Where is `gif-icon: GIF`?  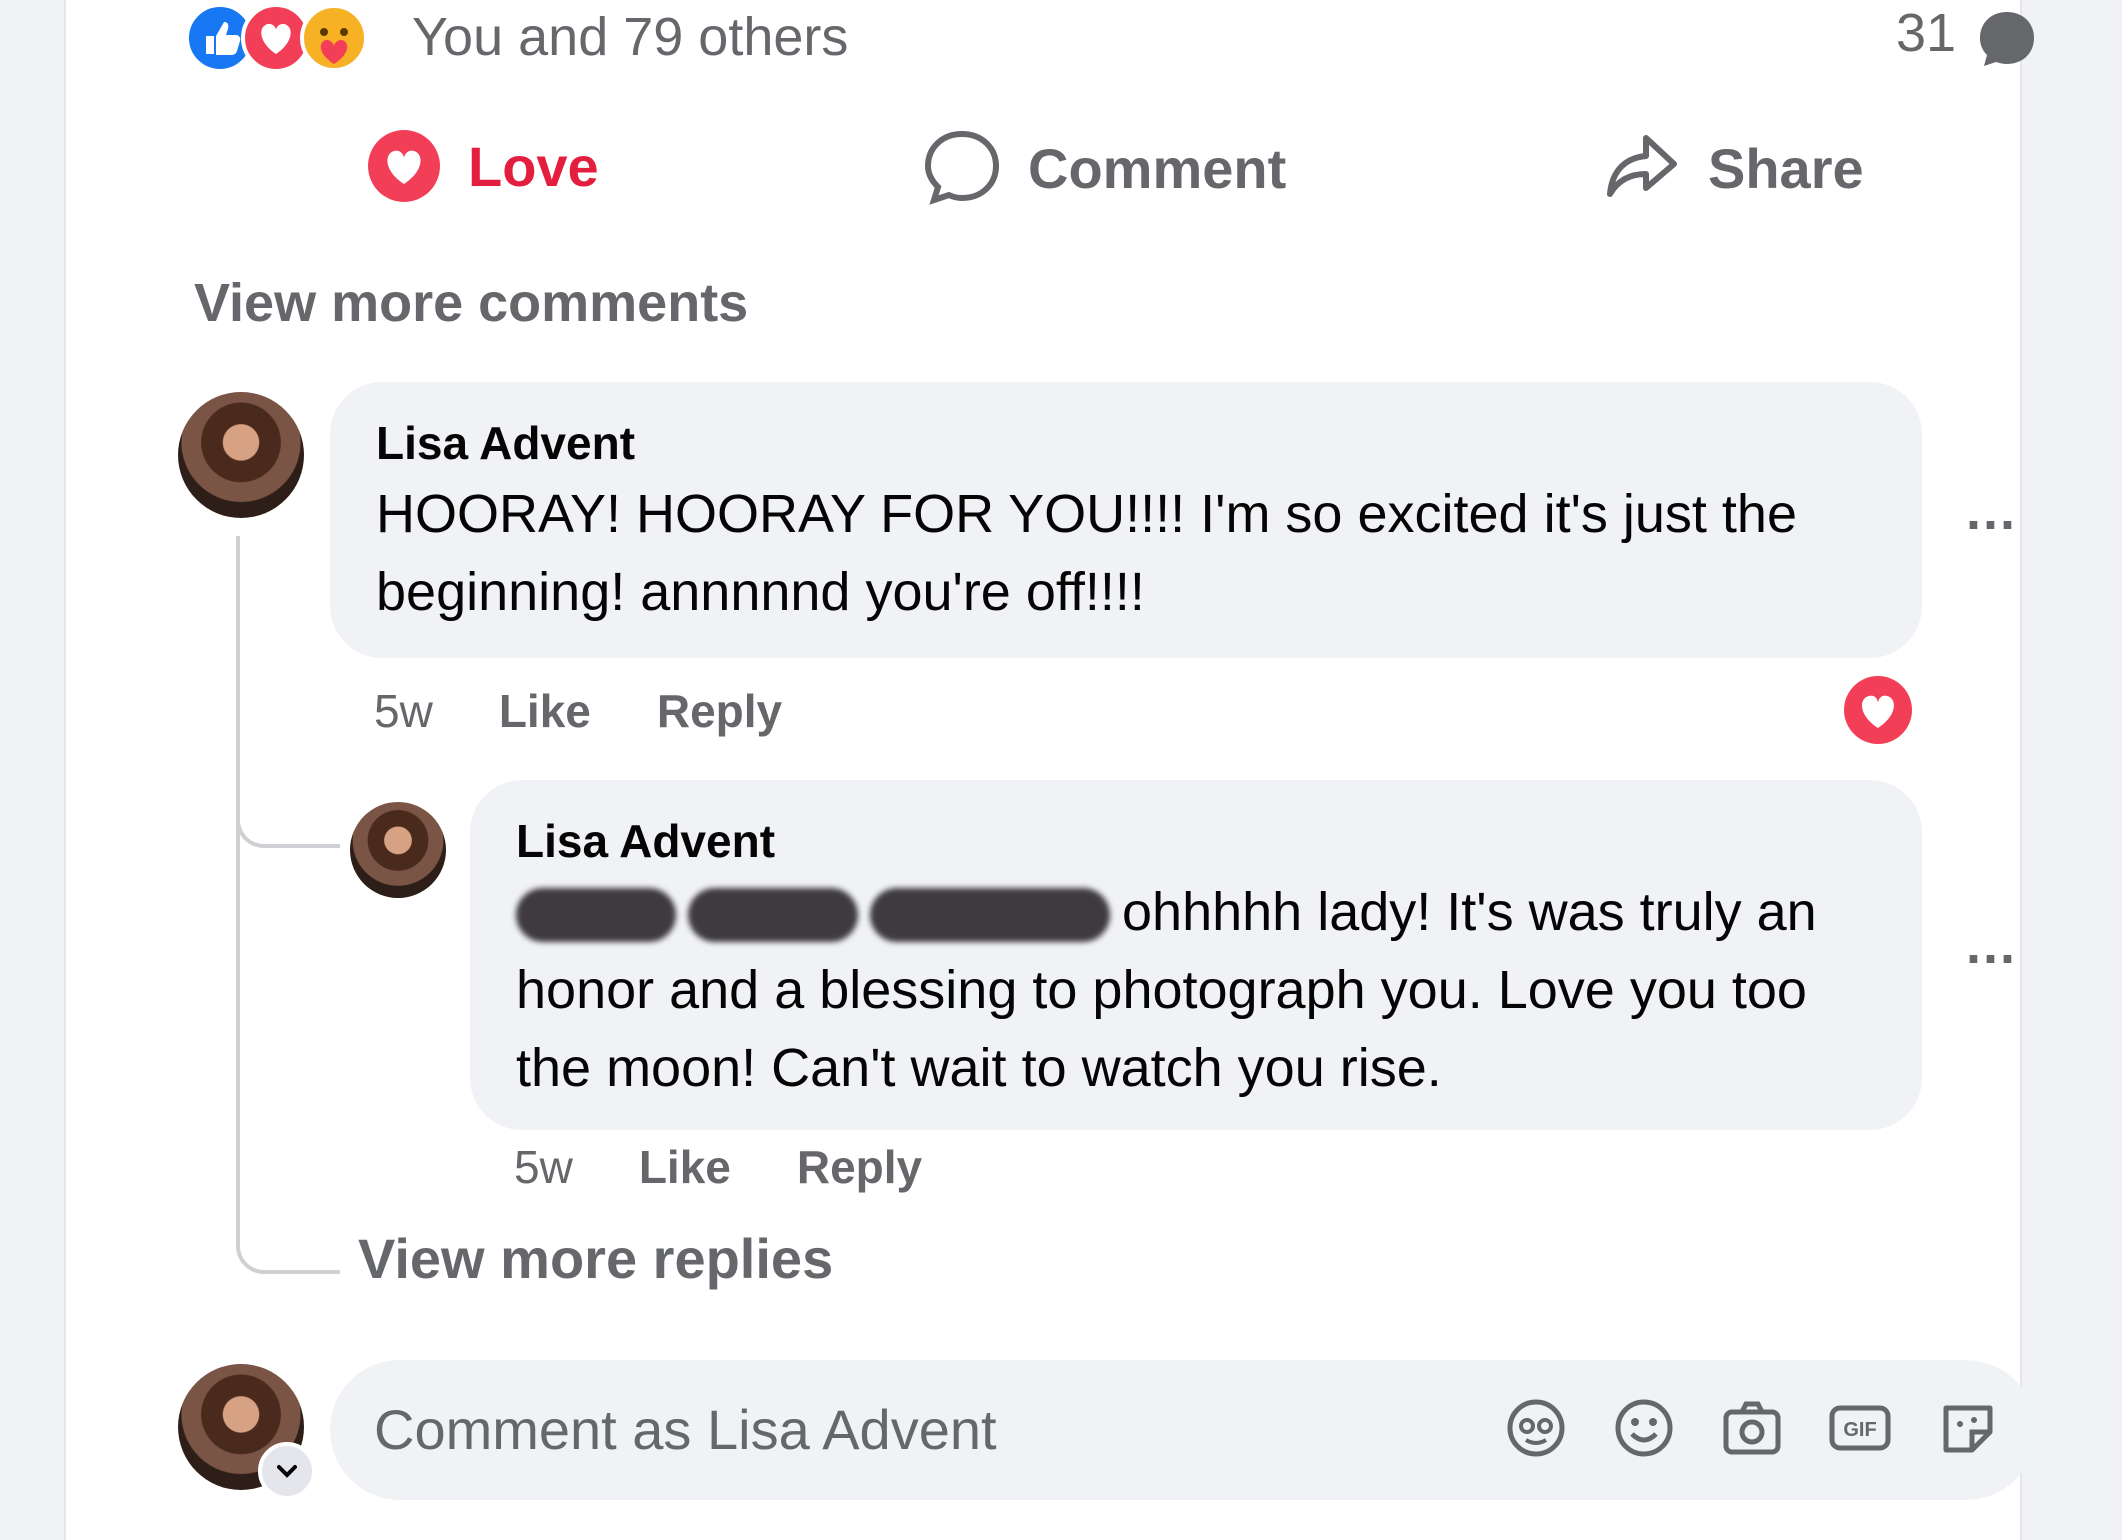
gif-icon: GIF is located at coordinates (1860, 1428).